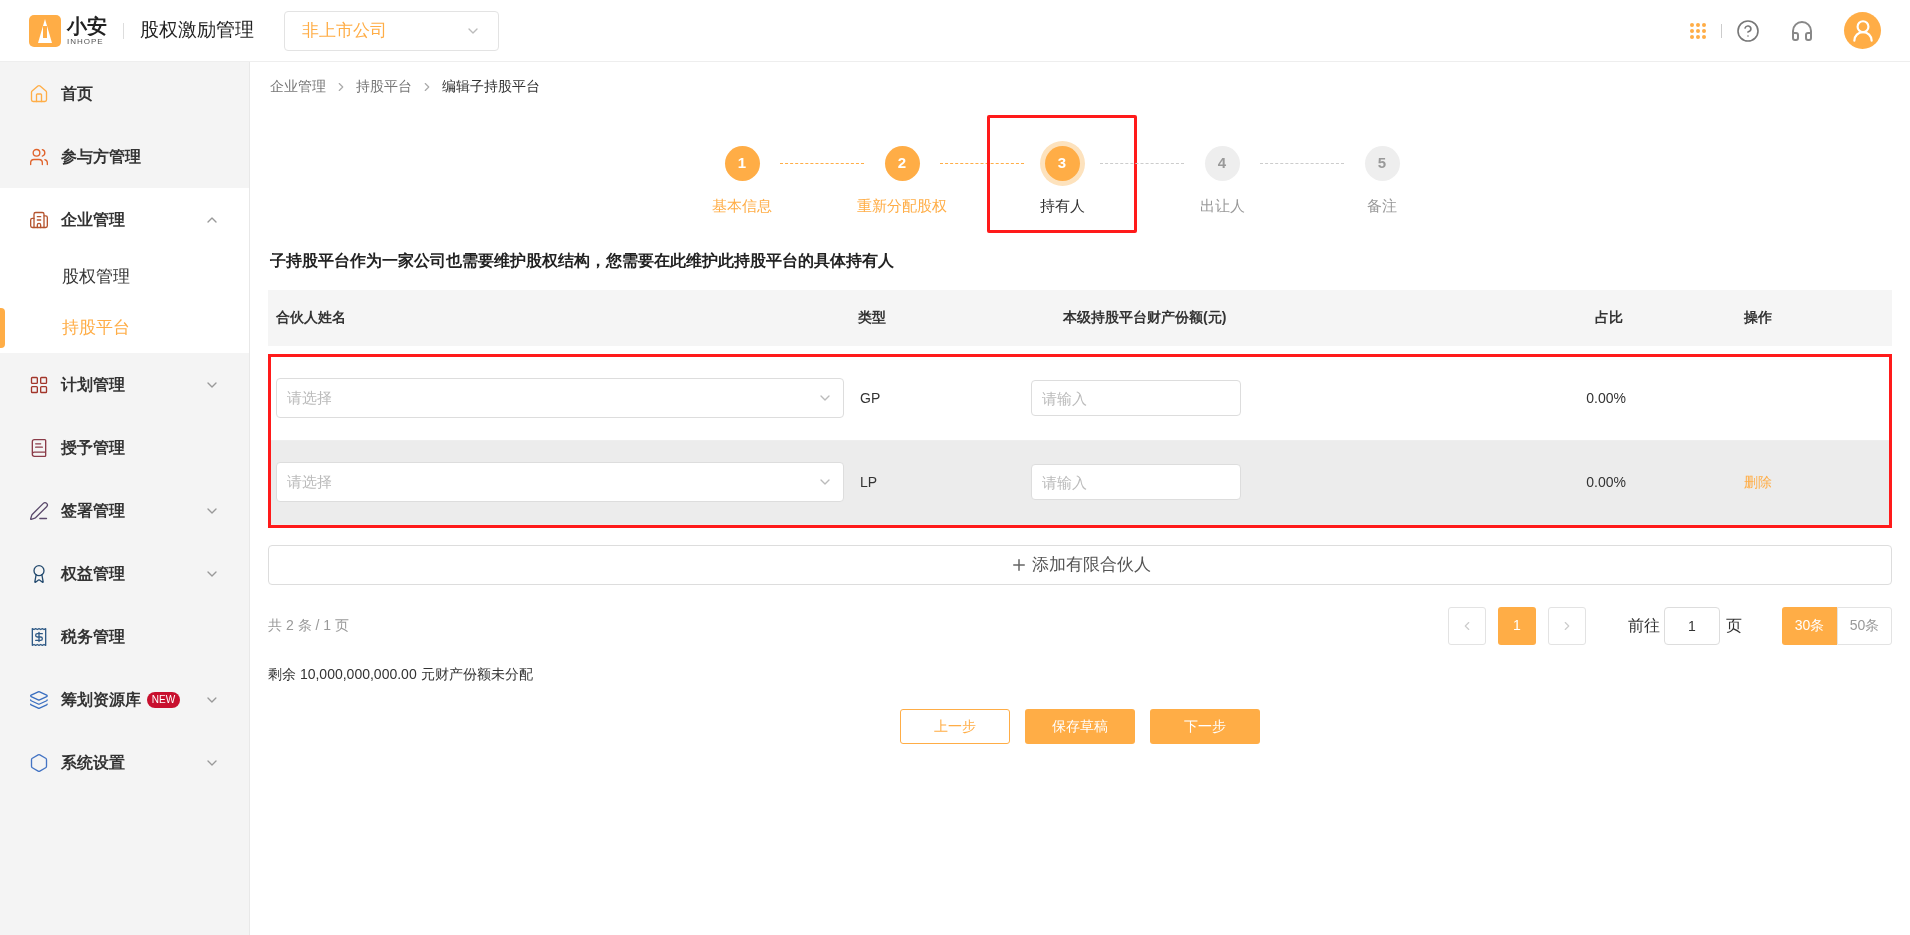  I want to click on step-number: 5, so click(1382, 163).